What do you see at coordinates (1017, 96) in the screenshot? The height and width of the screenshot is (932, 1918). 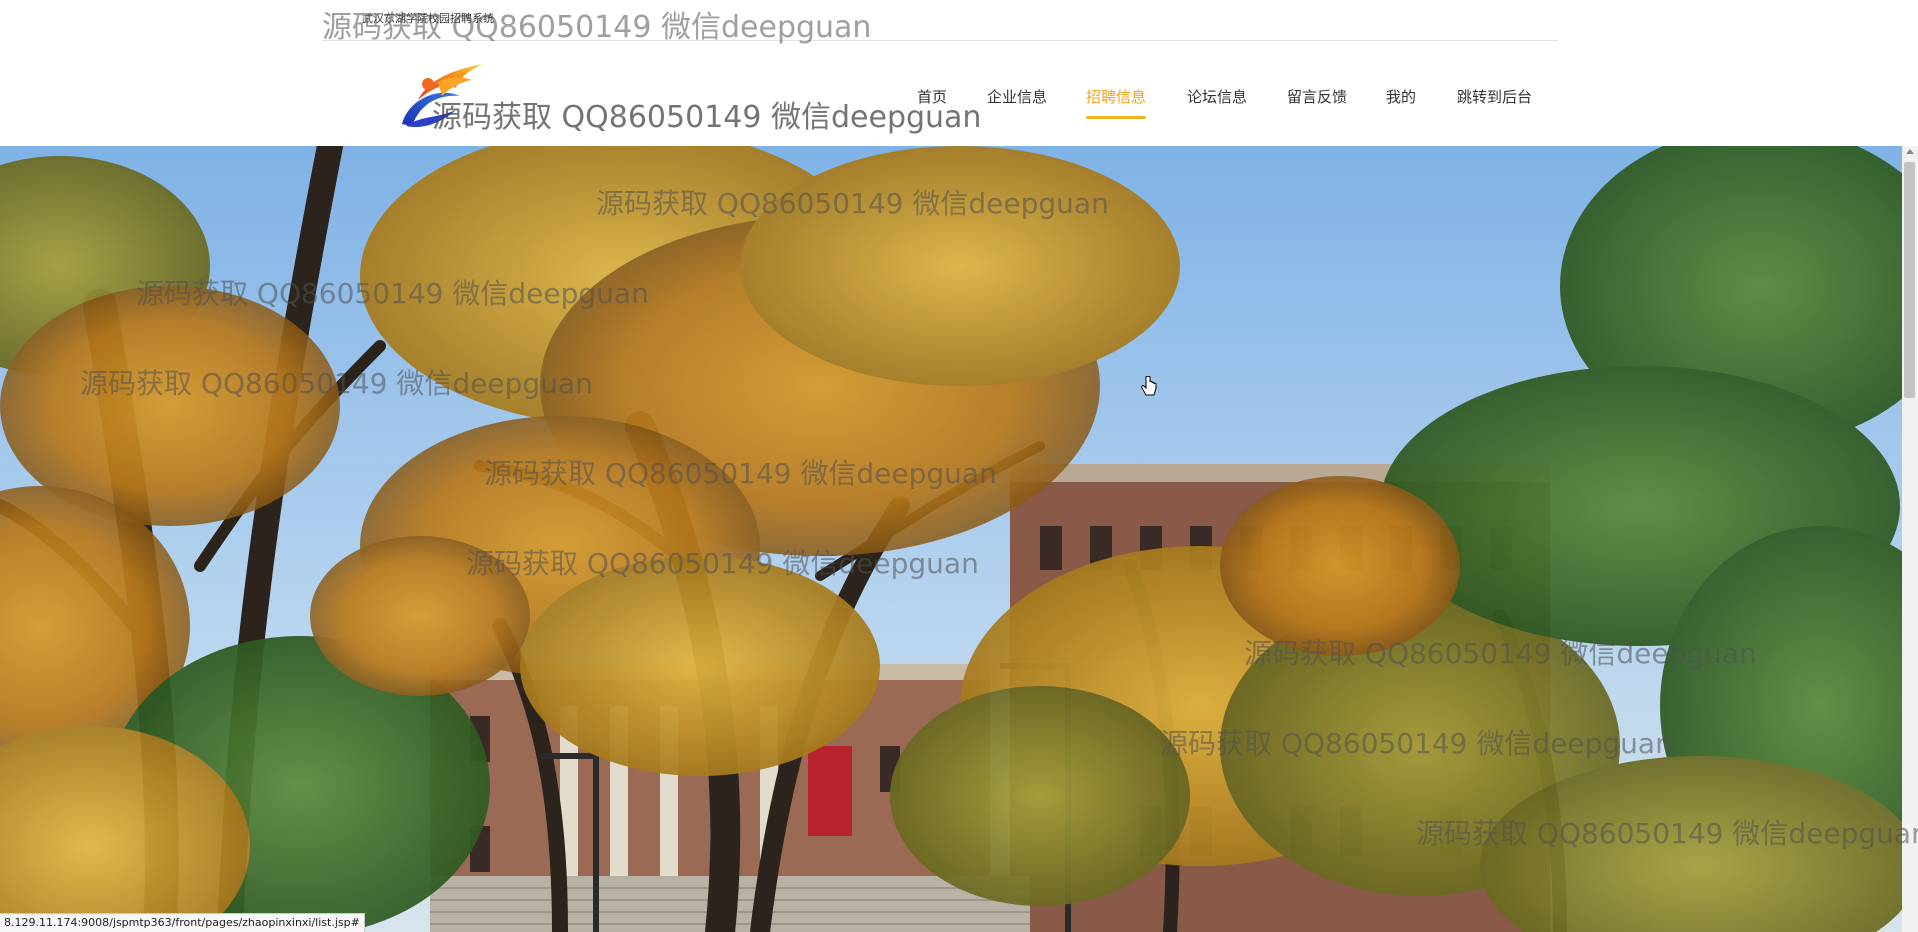 I see `nav-item-company-info: 企业信息` at bounding box center [1017, 96].